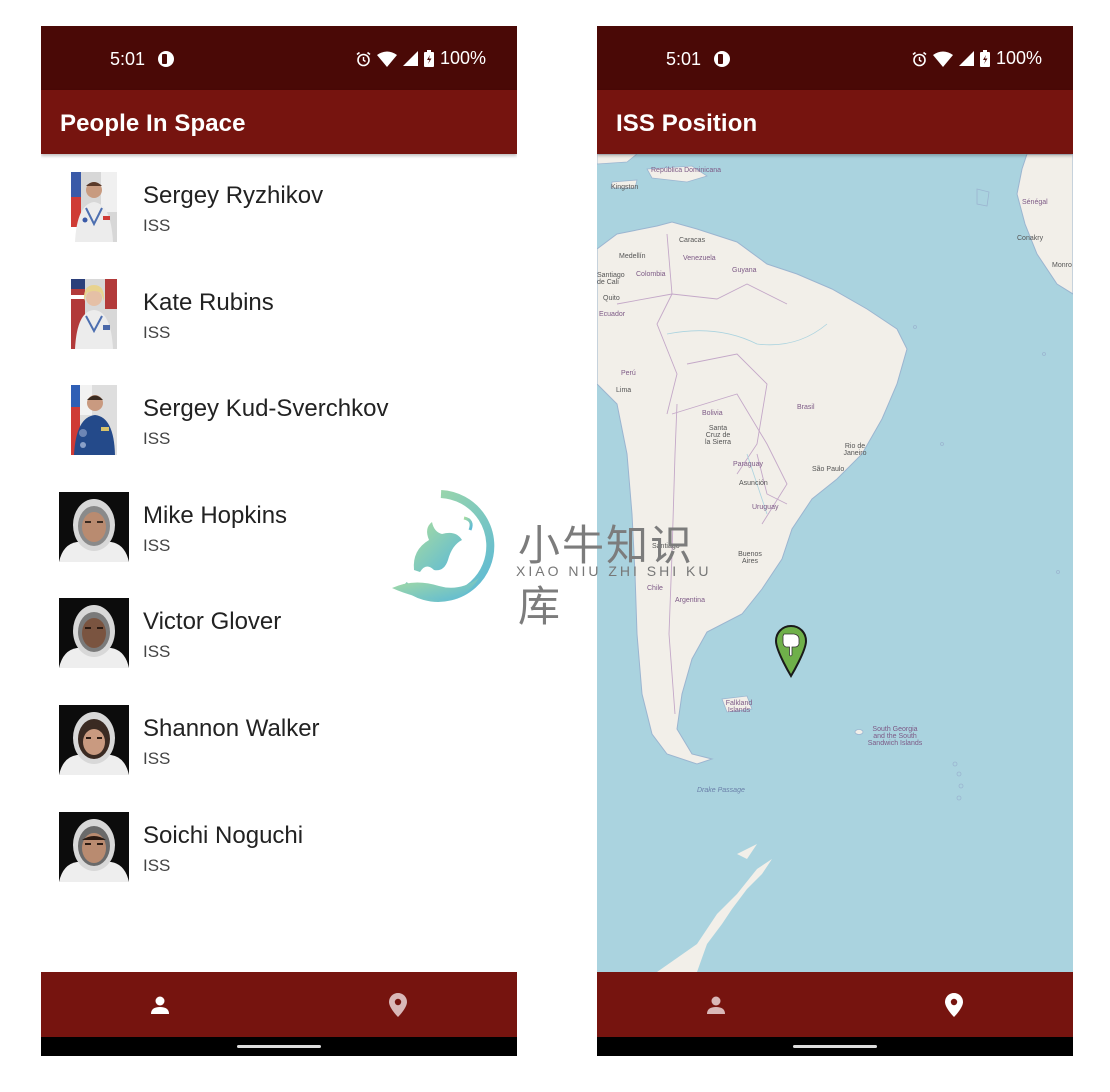 Image resolution: width=1110 pixels, height=1092 pixels. I want to click on map-label: Lima, so click(624, 390).